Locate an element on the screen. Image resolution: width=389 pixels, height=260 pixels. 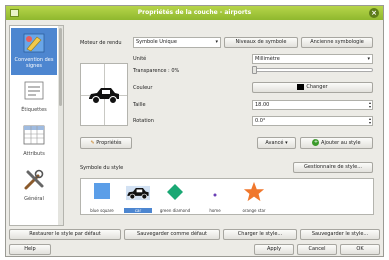
old-symbology-button: Ancienne symbologie is located at coordinates (337, 42).